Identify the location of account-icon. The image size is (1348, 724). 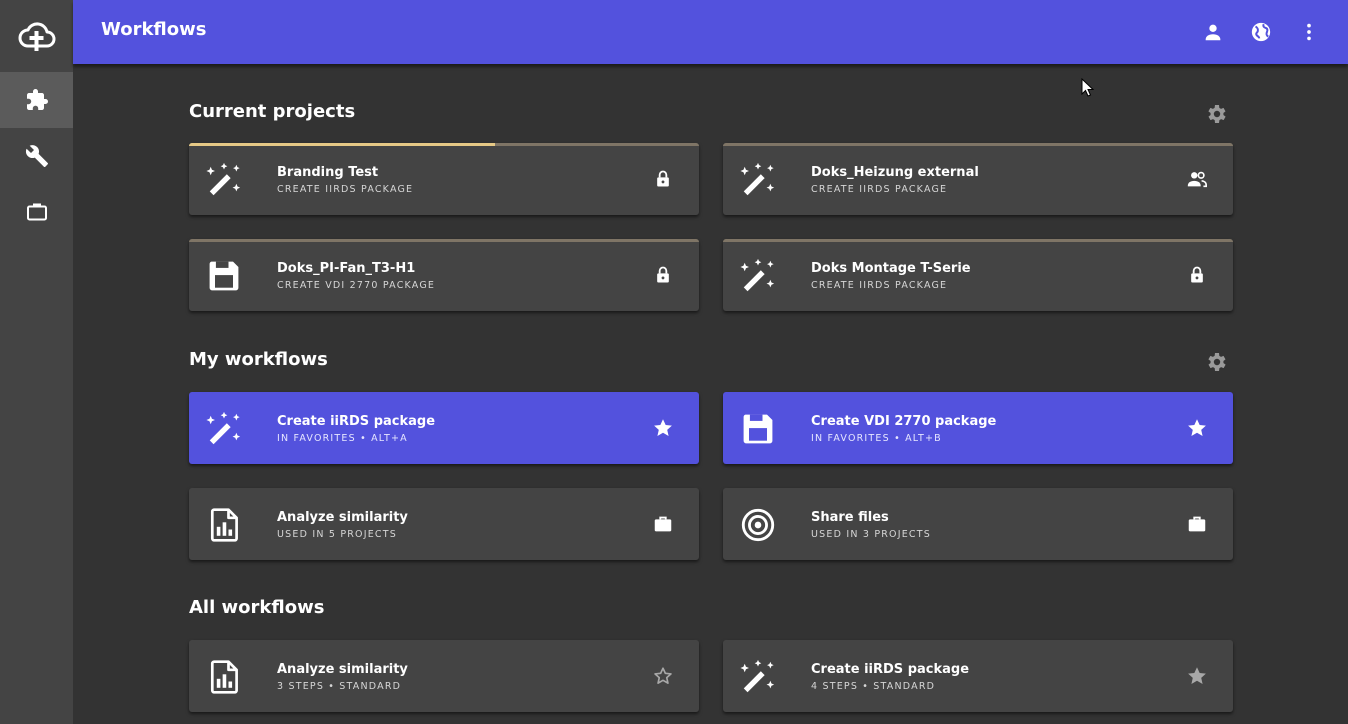
(1213, 32).